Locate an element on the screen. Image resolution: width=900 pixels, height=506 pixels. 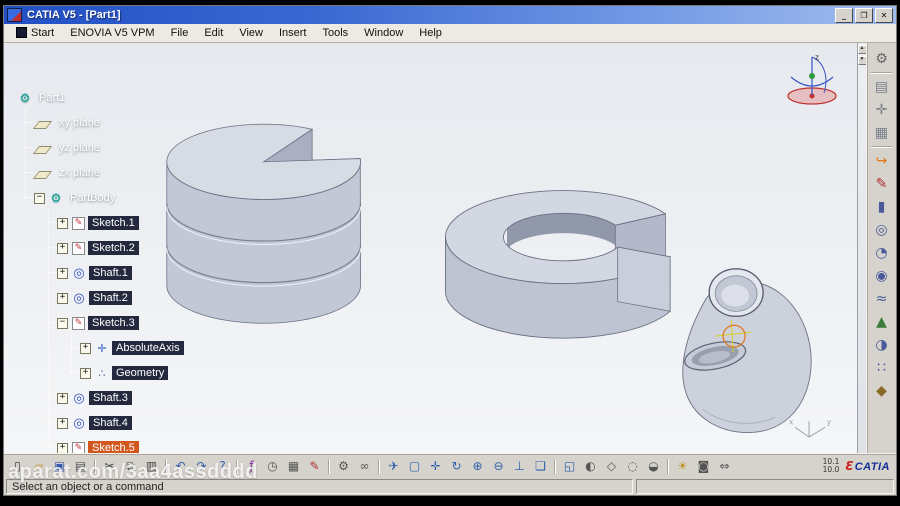
tree-item-shaft-3: + ◎ Shaft.3 is located at coordinates (89, 398).